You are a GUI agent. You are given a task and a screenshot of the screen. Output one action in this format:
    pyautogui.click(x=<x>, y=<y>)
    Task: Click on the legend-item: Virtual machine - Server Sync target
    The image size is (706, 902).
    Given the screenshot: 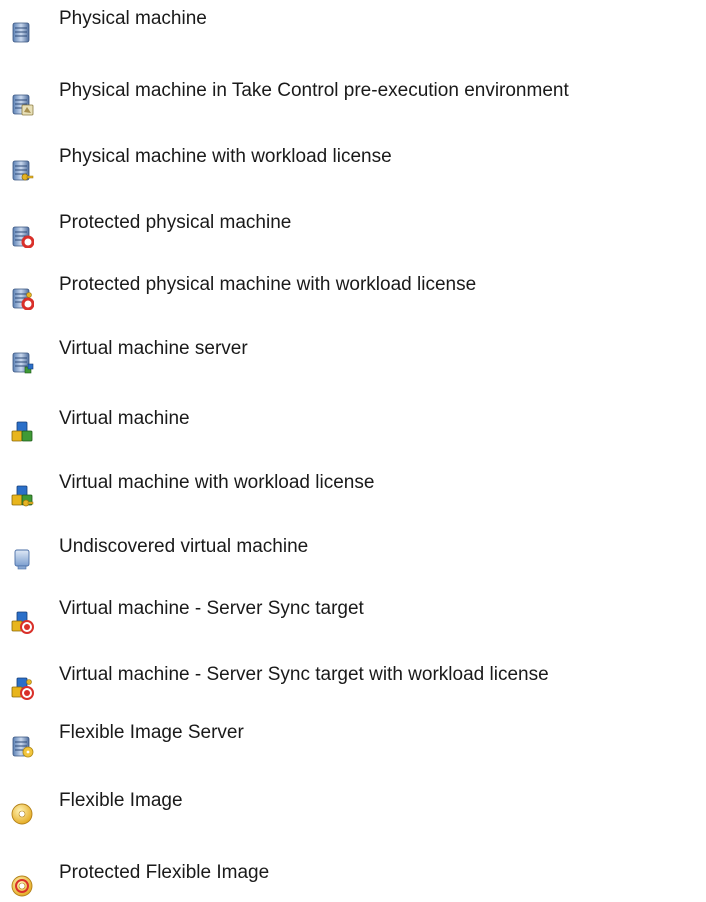 What is the action you would take?
    pyautogui.click(x=353, y=618)
    